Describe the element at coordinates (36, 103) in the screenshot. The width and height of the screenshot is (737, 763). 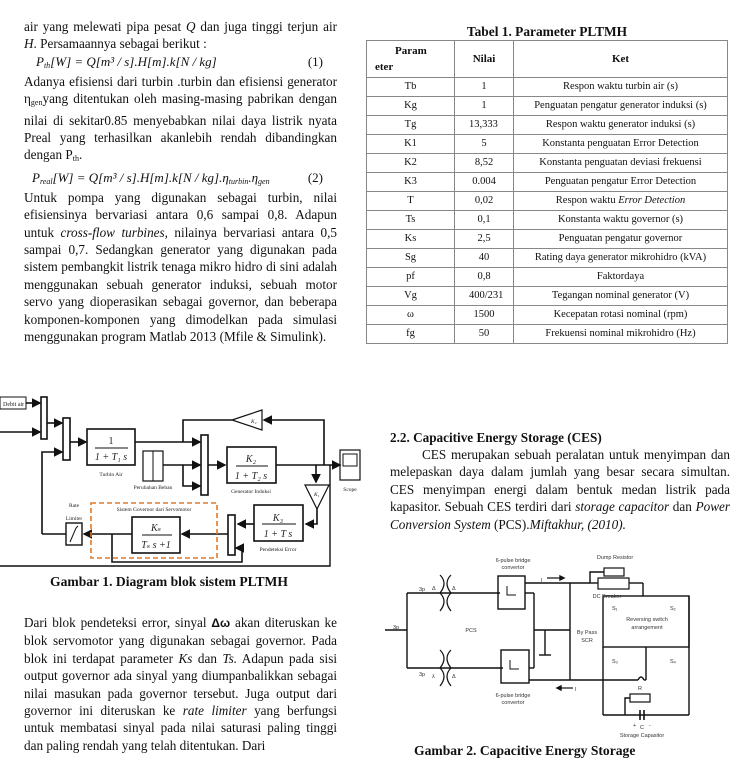
I see `subscript: gen` at that location.